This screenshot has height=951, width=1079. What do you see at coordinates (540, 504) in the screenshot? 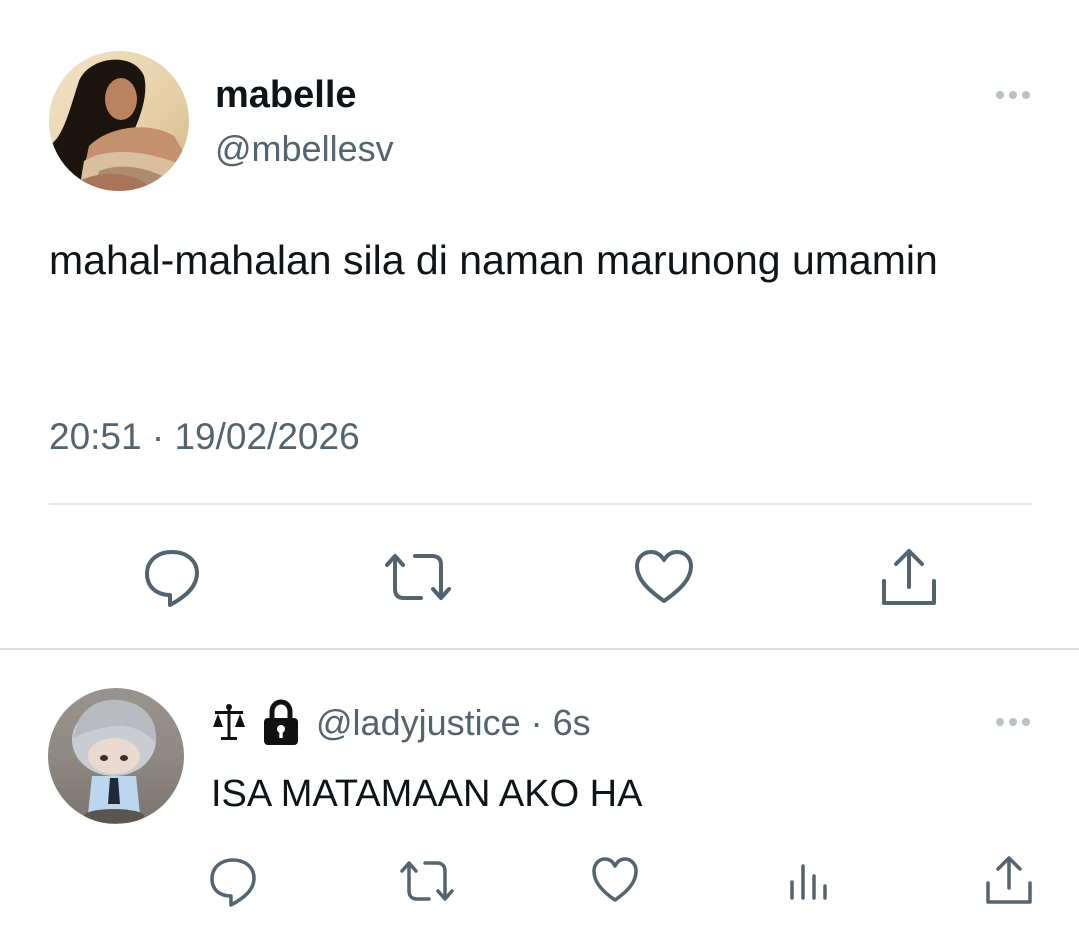
I see `divider` at bounding box center [540, 504].